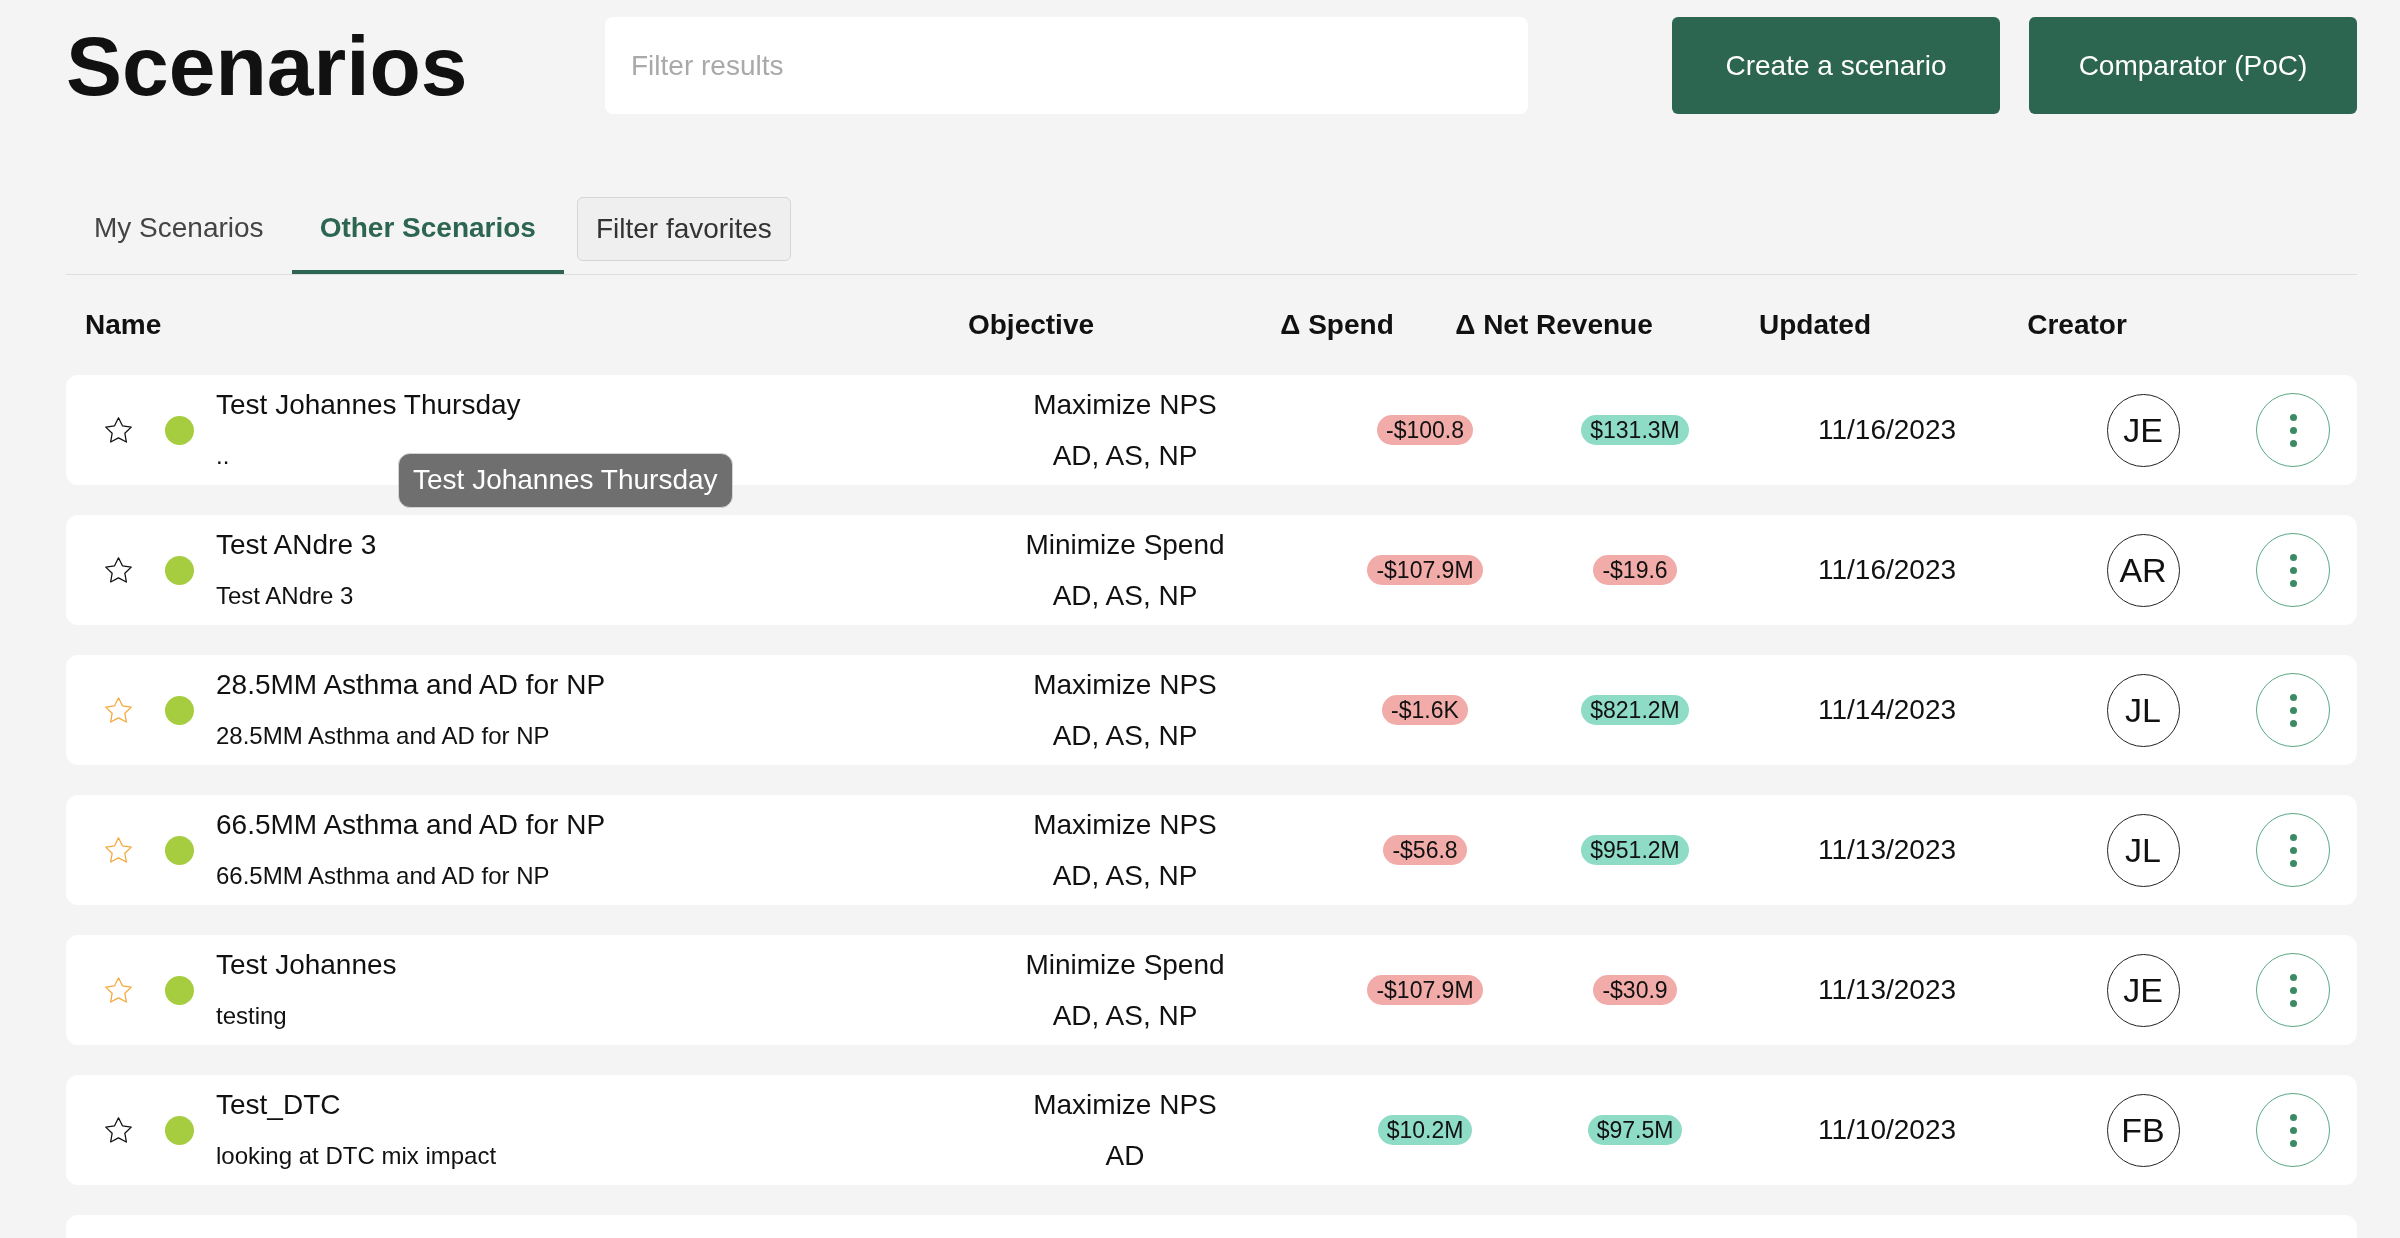 Image resolution: width=2400 pixels, height=1238 pixels. Describe the element at coordinates (1635, 710) in the screenshot. I see `net-revenue-delta-badge: $821.2M` at that location.